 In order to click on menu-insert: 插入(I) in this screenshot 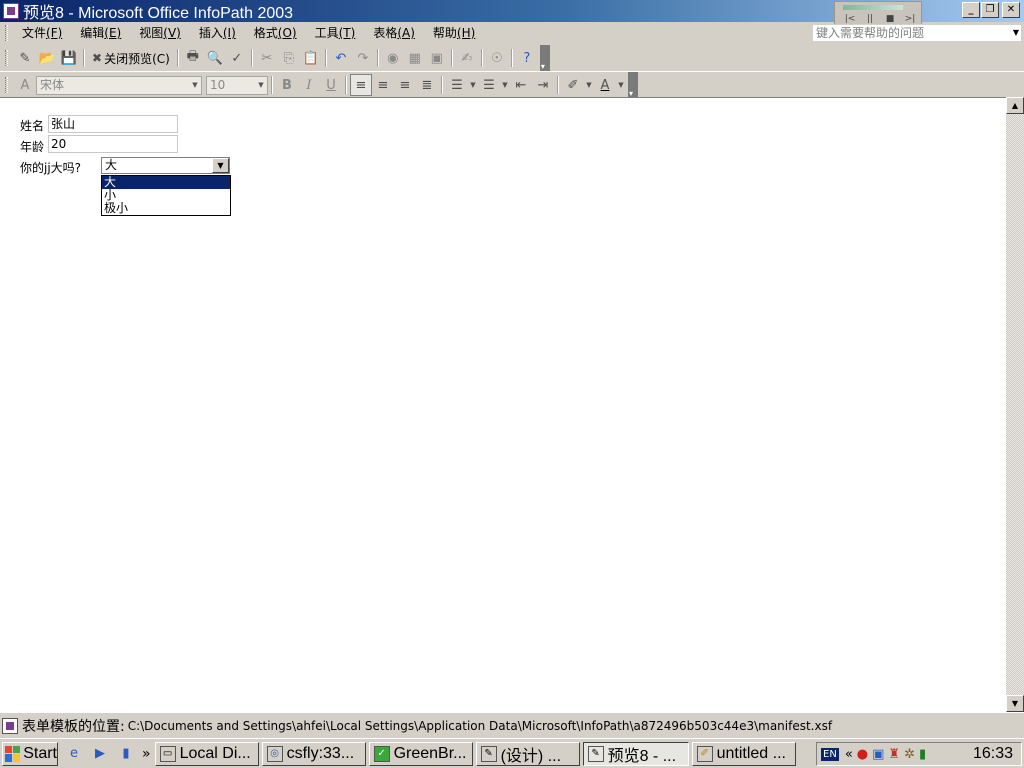, I will do `click(217, 33)`.